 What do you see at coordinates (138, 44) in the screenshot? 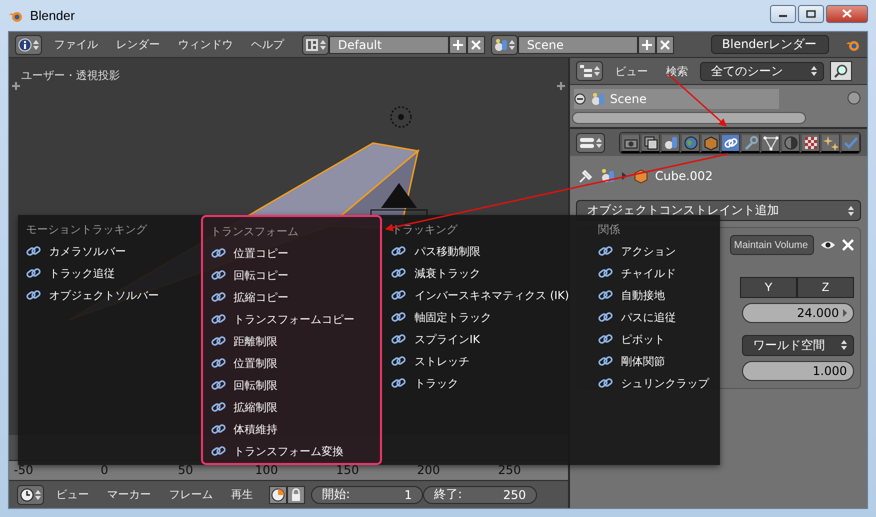
I see `menu-item: レンダー` at bounding box center [138, 44].